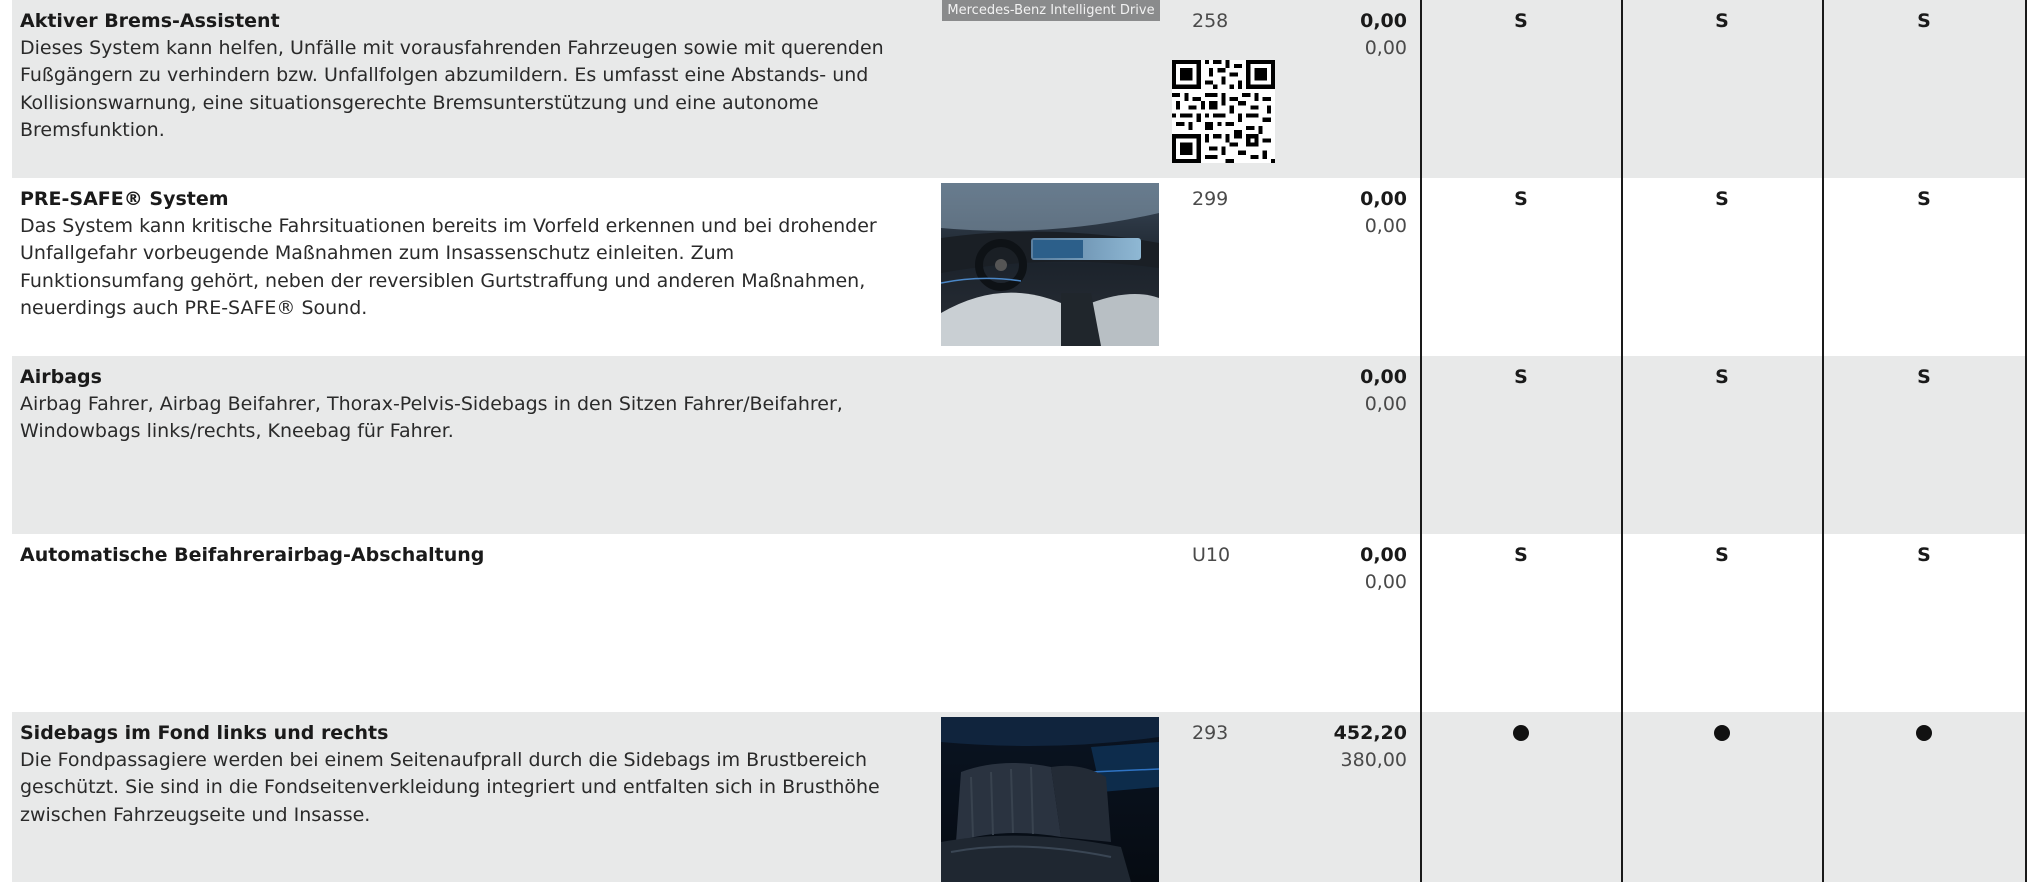  What do you see at coordinates (124, 199) in the screenshot?
I see `row-title: PRE-SAFE® System` at bounding box center [124, 199].